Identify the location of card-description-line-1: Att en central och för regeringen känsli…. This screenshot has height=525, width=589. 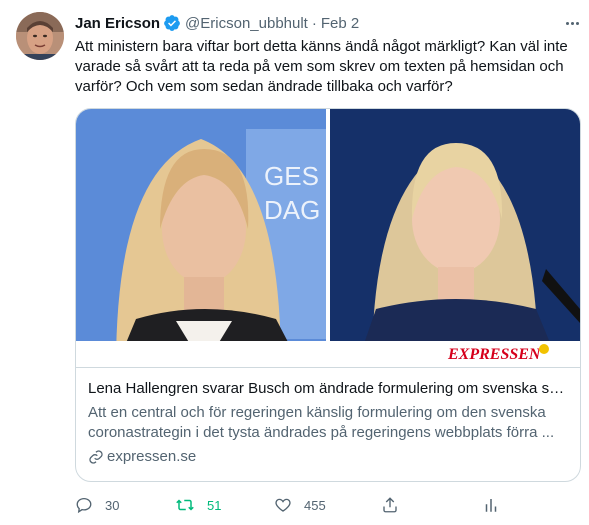
(317, 412).